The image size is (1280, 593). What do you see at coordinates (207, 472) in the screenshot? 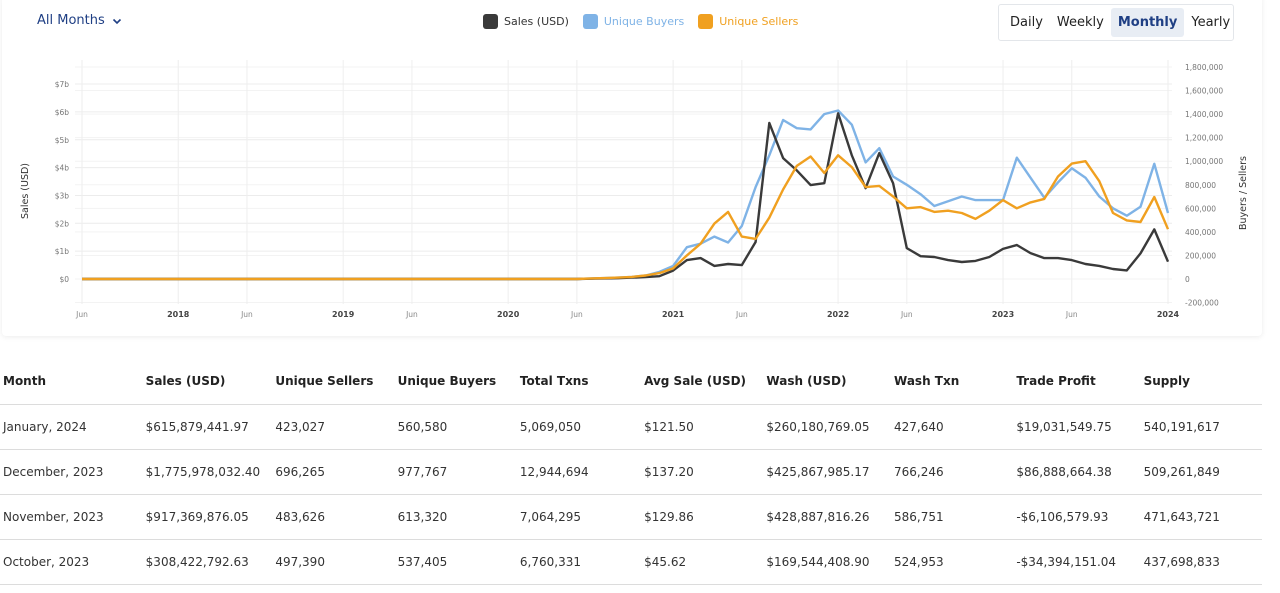
I see `table-cell: $1,775,978,032.40` at bounding box center [207, 472].